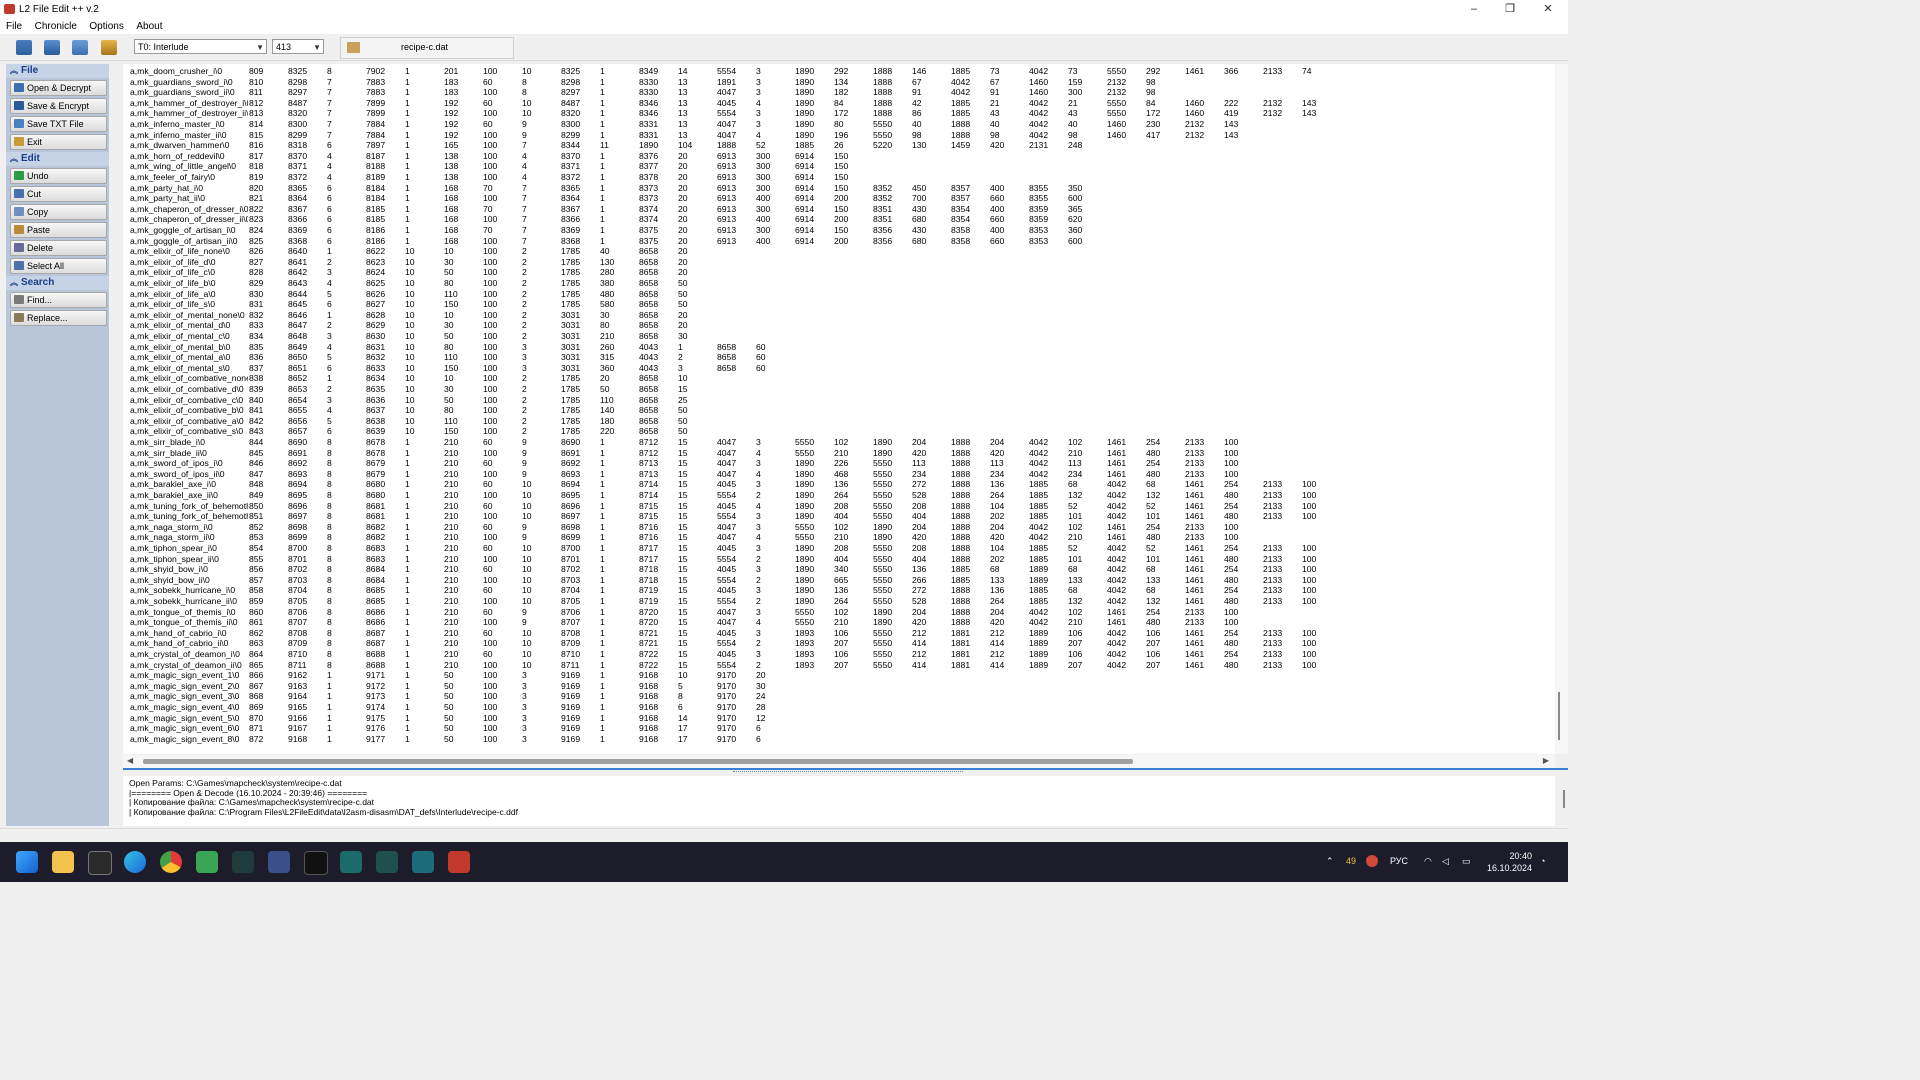  I want to click on row-value-cell: 841, so click(256, 410).